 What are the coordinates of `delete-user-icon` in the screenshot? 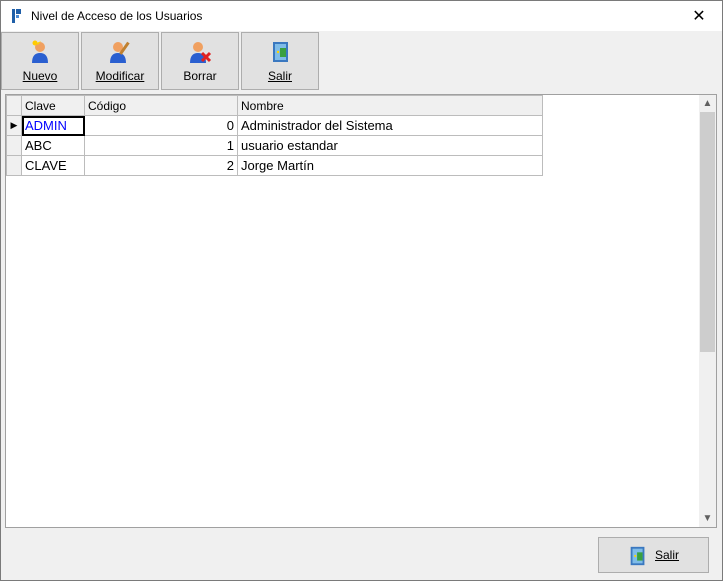 It's located at (201, 52).